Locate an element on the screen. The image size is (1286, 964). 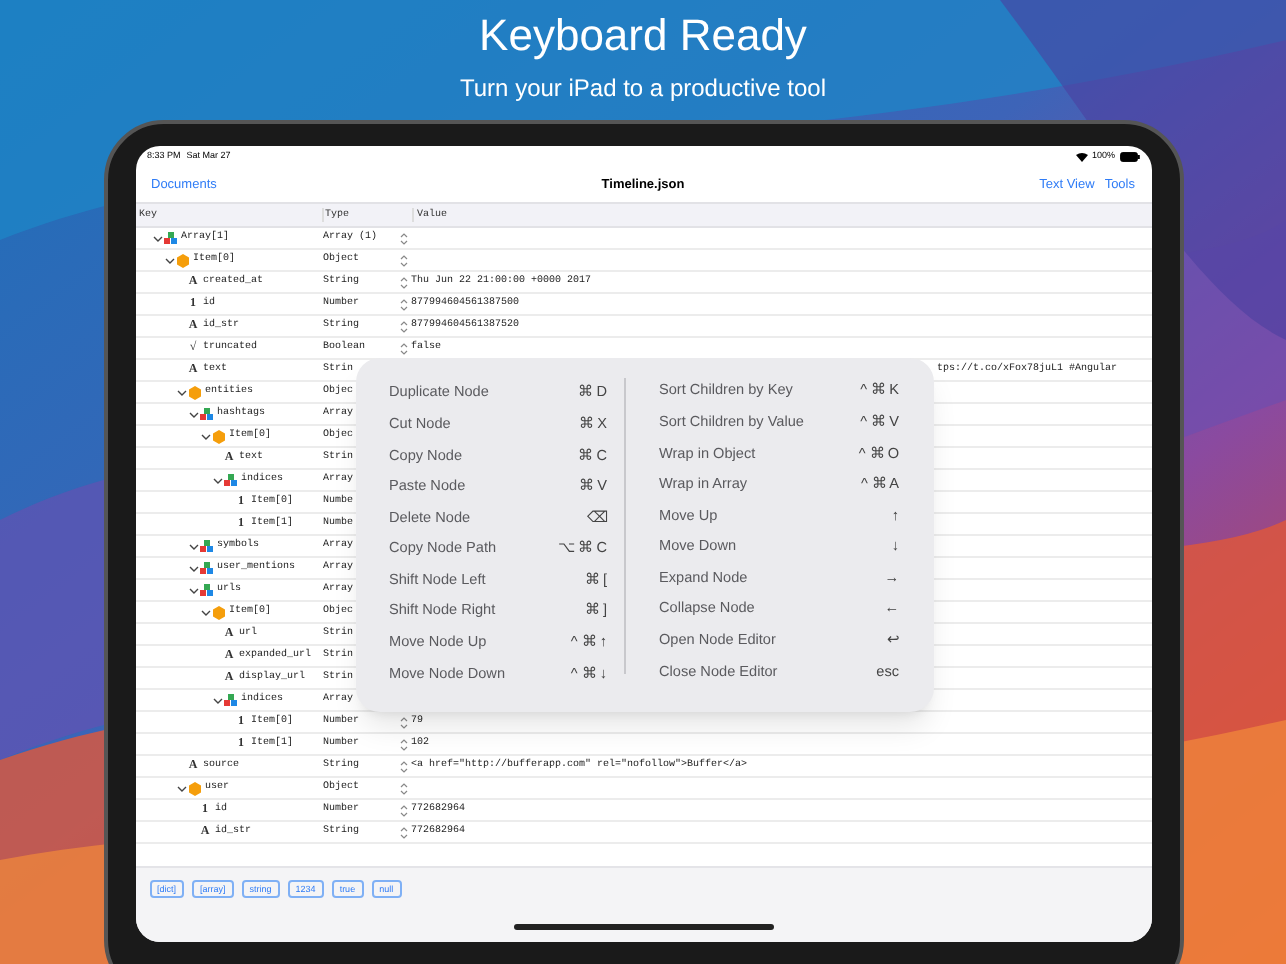
battery-icon is located at coordinates (1129, 157).